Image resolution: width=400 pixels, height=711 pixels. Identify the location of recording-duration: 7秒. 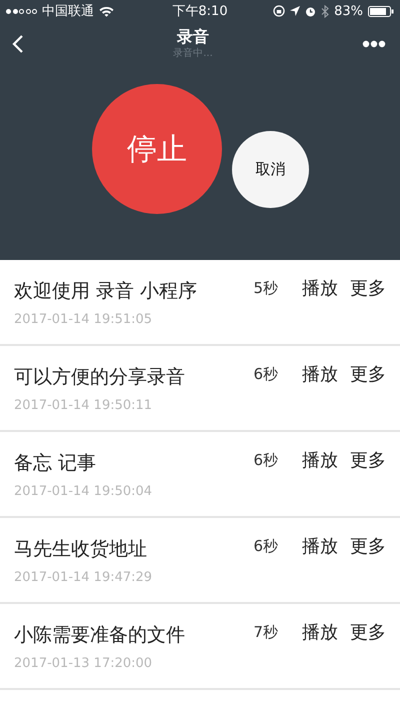
(265, 632).